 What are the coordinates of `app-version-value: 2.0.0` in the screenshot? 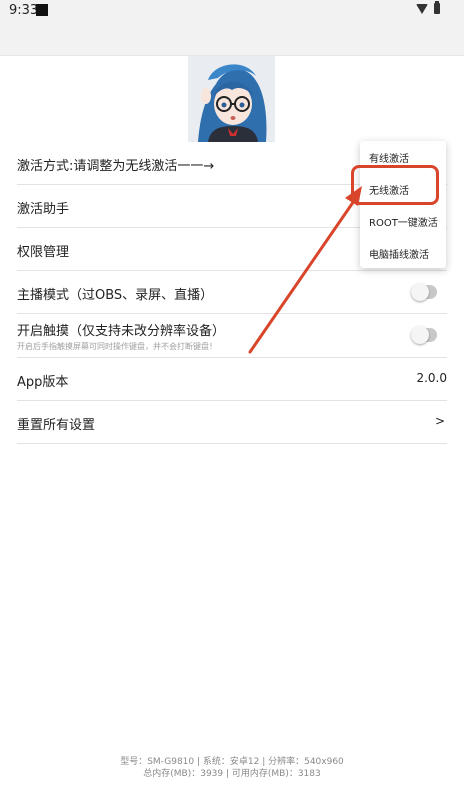 It's located at (431, 378).